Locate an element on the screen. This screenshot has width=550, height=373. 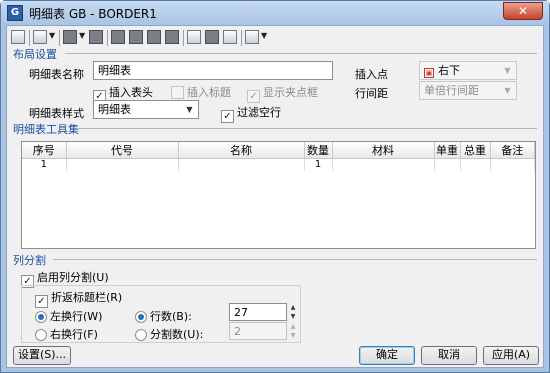
insert-header-label: 插入表头 is located at coordinates (131, 92).